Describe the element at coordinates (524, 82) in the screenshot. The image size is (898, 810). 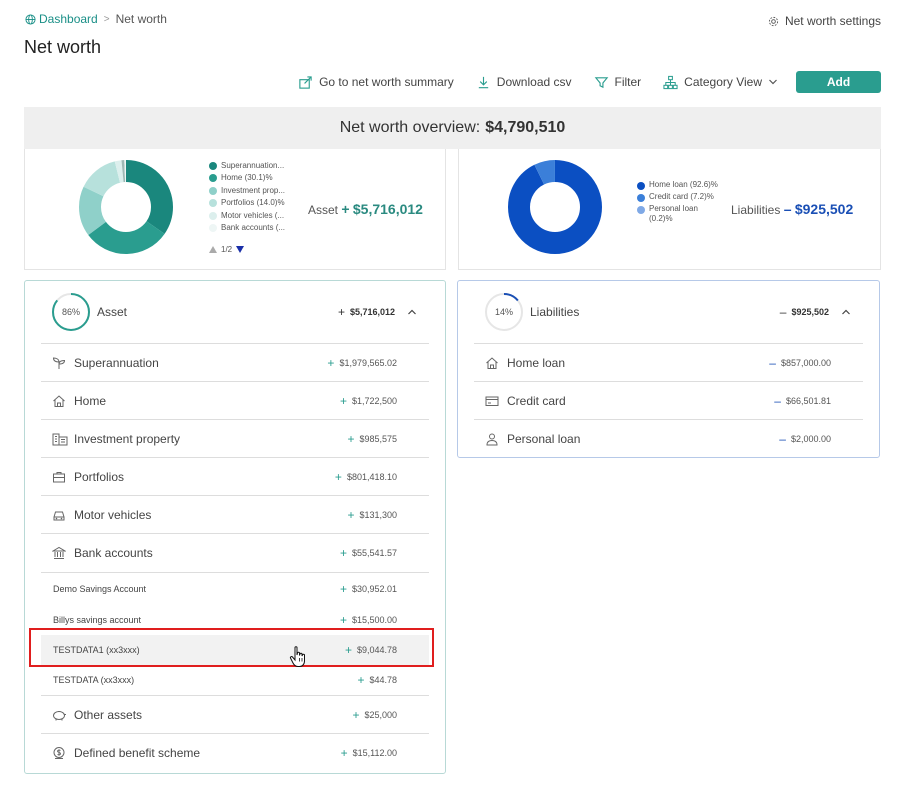
I see `download-csv-button: Download csv` at that location.